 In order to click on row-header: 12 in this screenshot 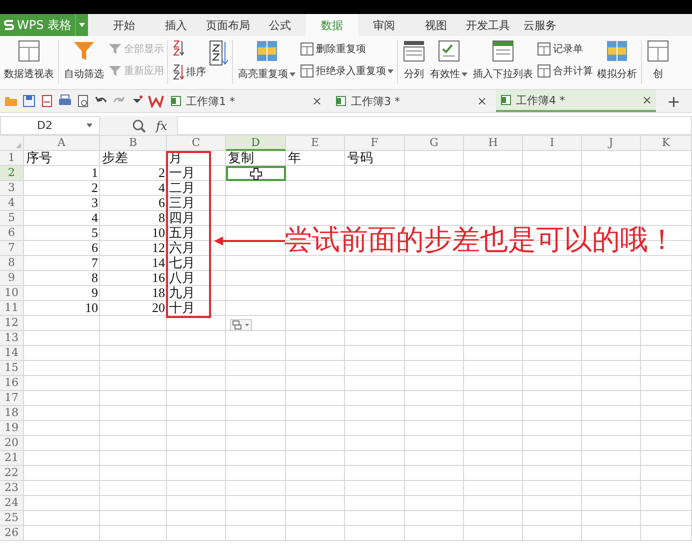, I will do `click(12, 323)`.